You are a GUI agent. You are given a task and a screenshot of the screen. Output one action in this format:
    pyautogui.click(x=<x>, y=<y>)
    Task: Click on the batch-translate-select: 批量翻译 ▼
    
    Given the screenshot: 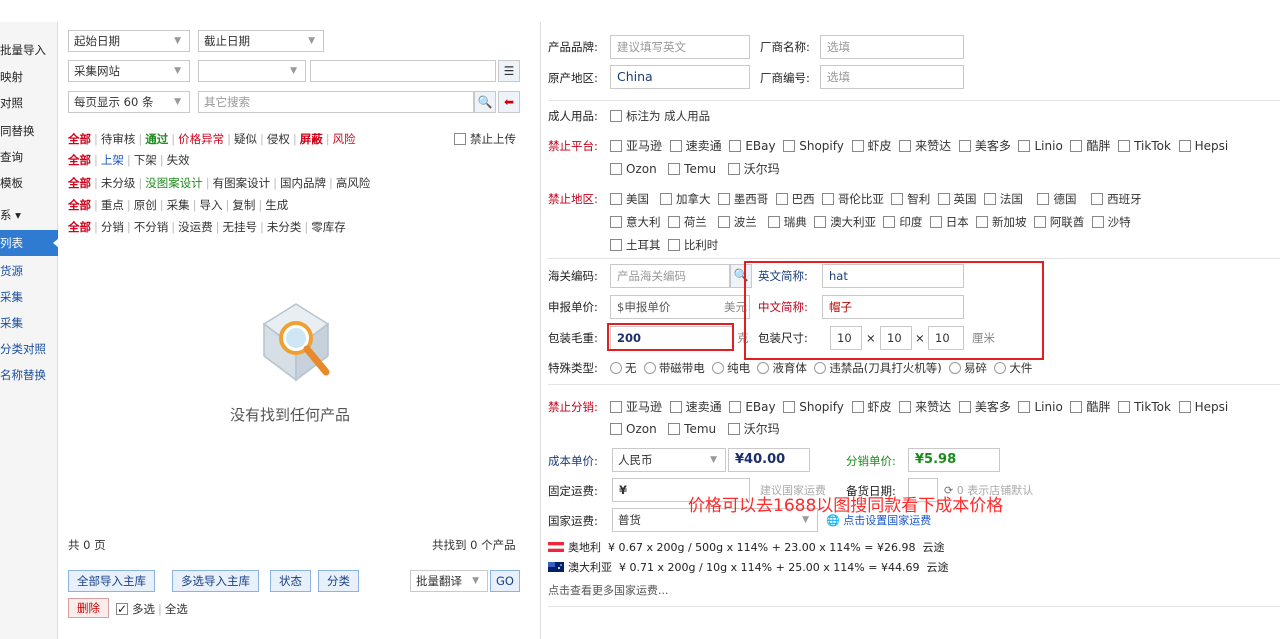 What is the action you would take?
    pyautogui.click(x=449, y=581)
    